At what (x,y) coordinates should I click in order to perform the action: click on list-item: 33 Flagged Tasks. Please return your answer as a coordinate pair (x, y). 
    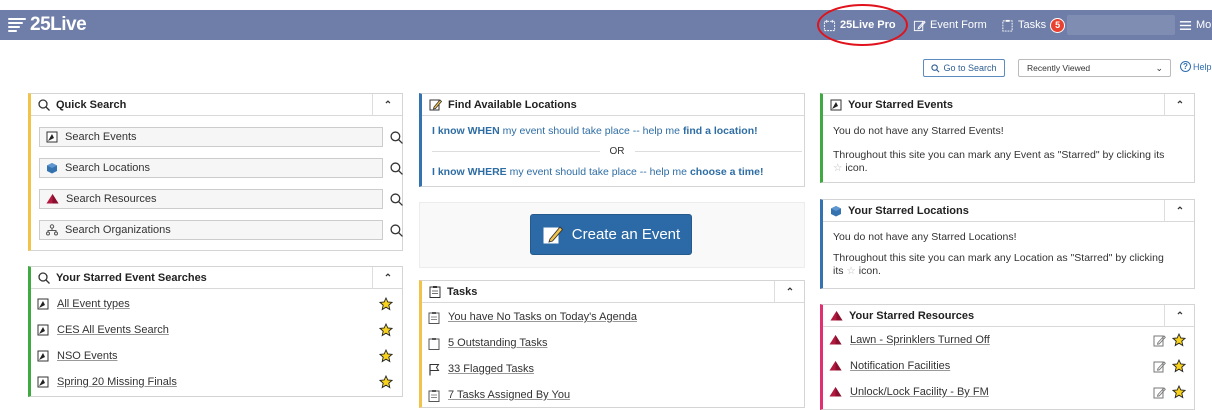
    Looking at the image, I should click on (481, 369).